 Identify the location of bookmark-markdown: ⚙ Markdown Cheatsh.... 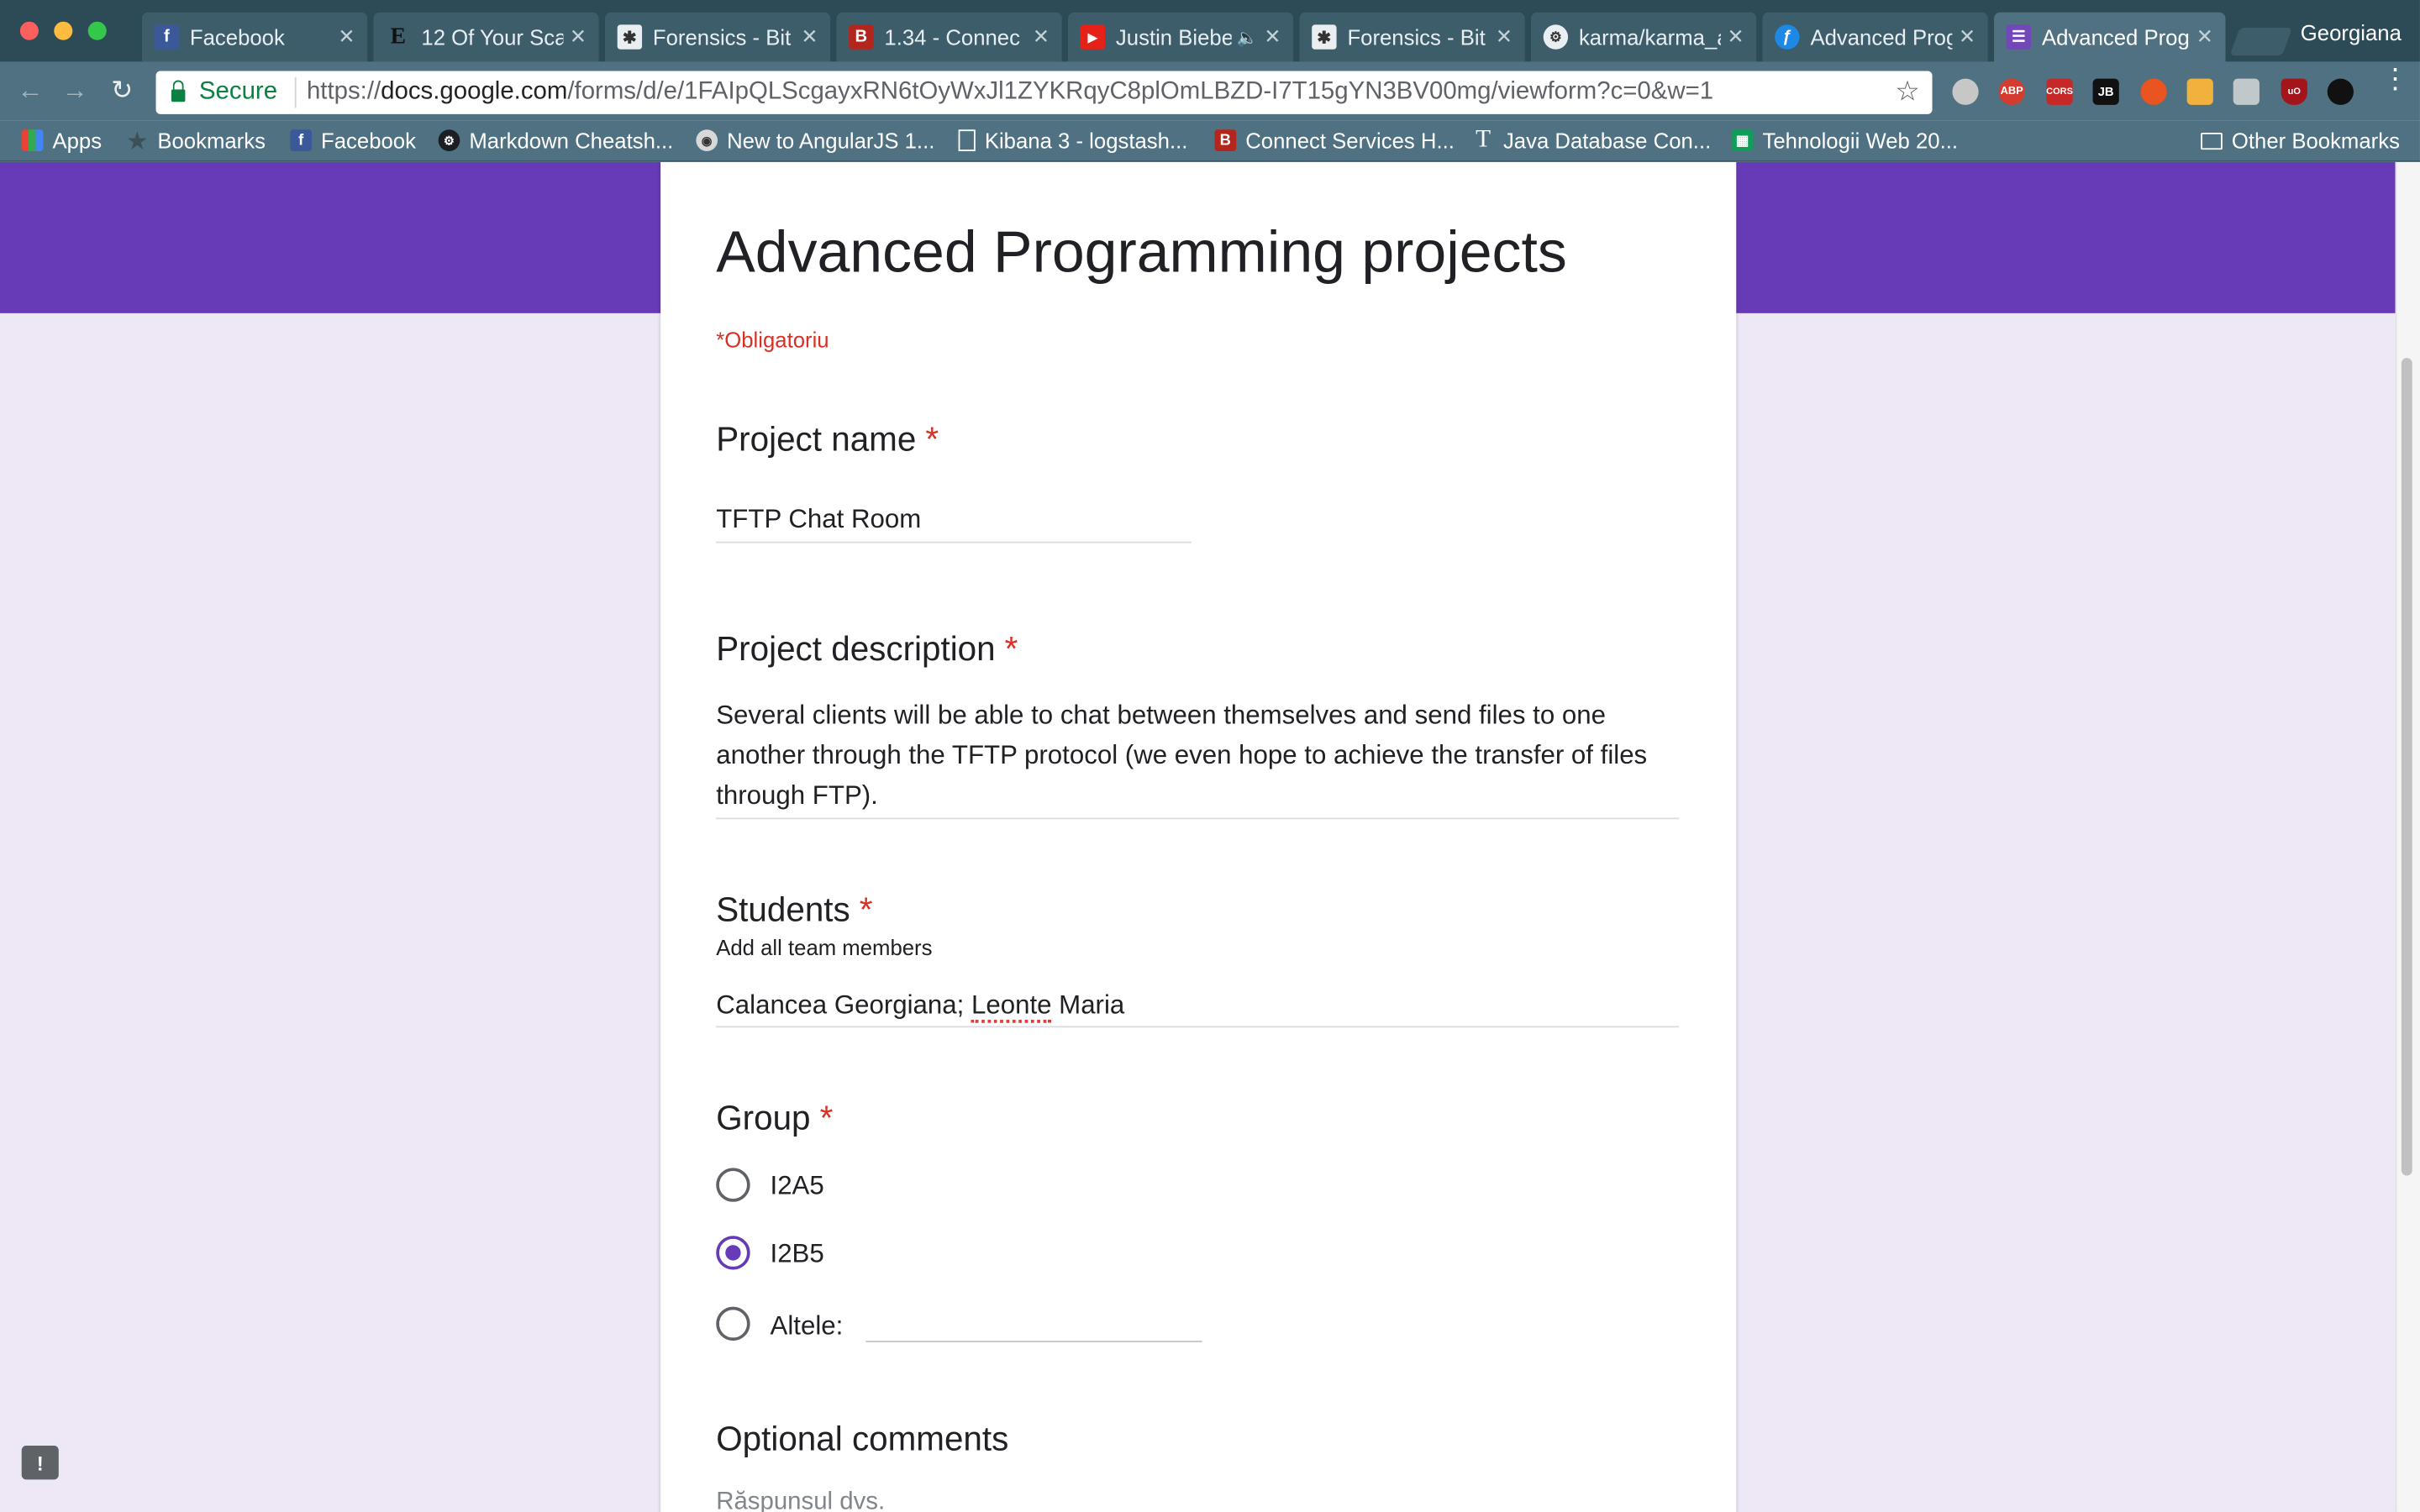
(555, 140).